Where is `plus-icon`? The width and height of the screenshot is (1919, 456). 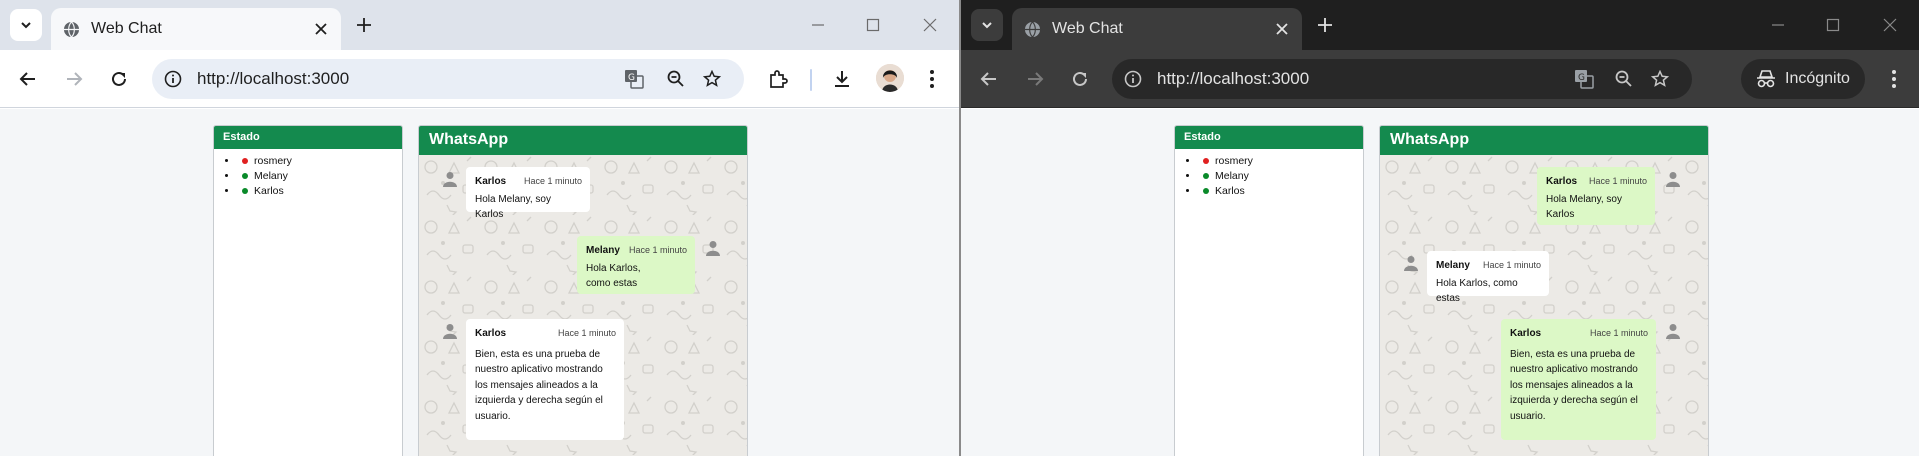 plus-icon is located at coordinates (1325, 25).